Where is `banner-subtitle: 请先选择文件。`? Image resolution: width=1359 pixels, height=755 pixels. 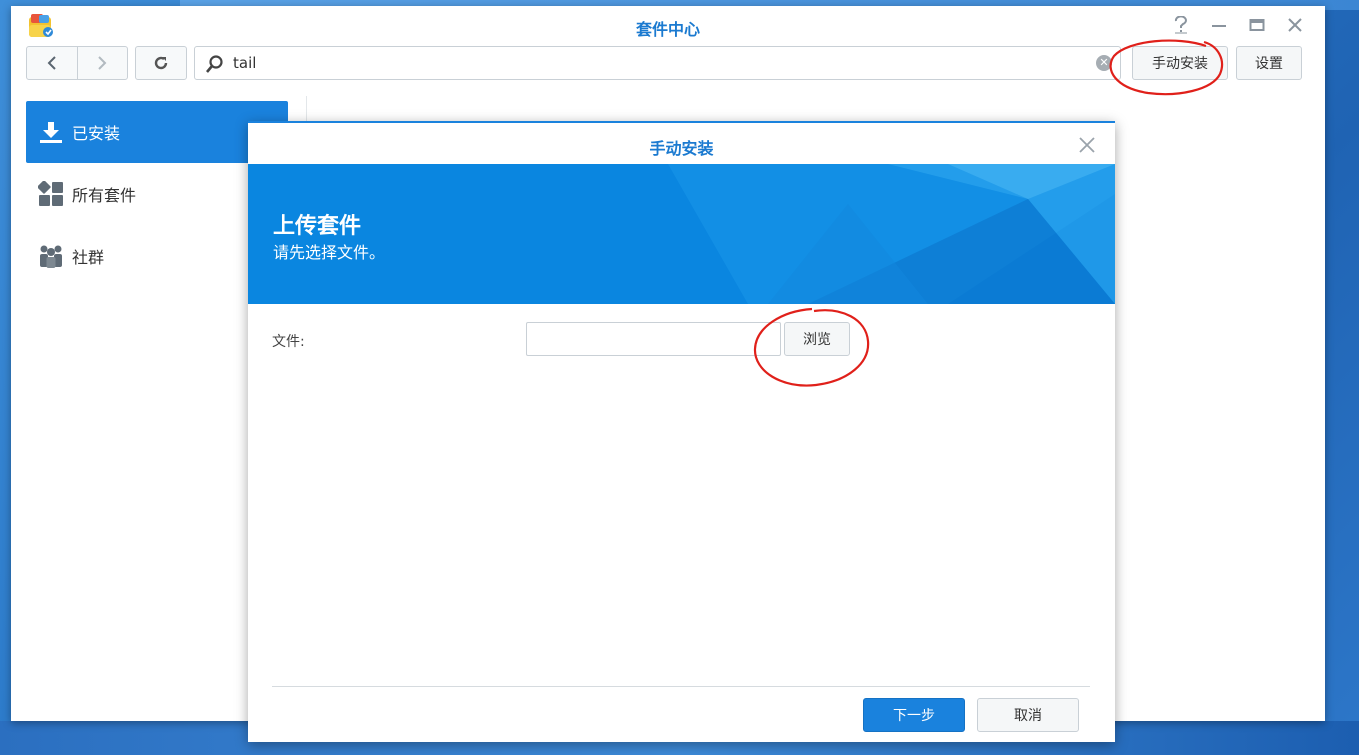
banner-subtitle: 请先选择文件。 is located at coordinates (329, 252).